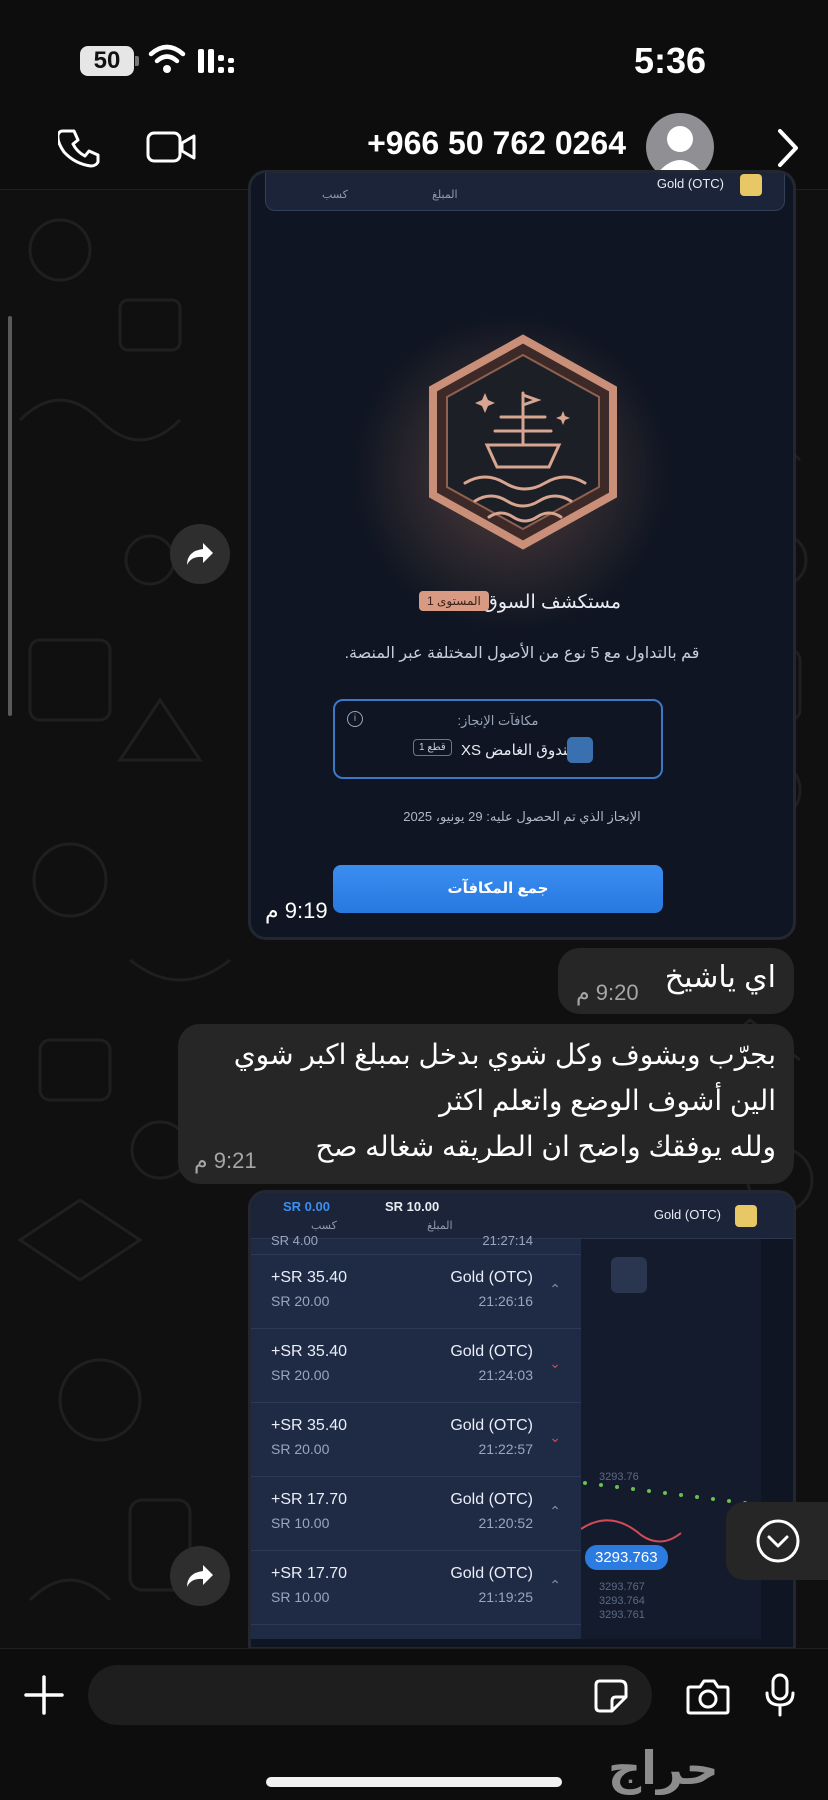 The height and width of the screenshot is (1800, 828). Describe the element at coordinates (416, 1366) in the screenshot. I see `trade-row: +SR 35.40 SR 20.00 Gold (OTC) 21:24:03 ⌄` at that location.